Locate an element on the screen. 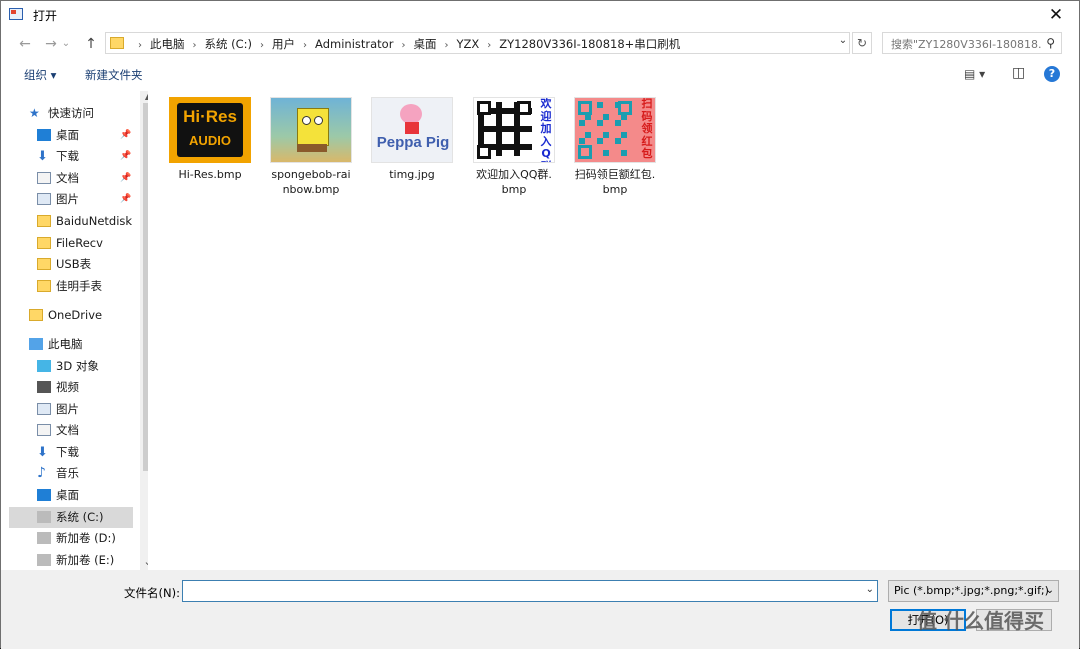  file-type-value: Pic (*.bmp;*.jpg;*.png;*.gif;) is located at coordinates (971, 590).